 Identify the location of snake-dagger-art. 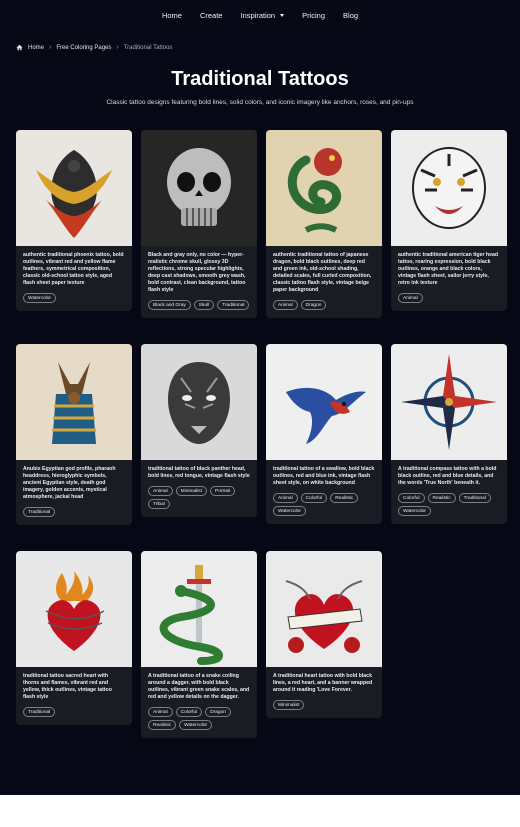
(199, 609).